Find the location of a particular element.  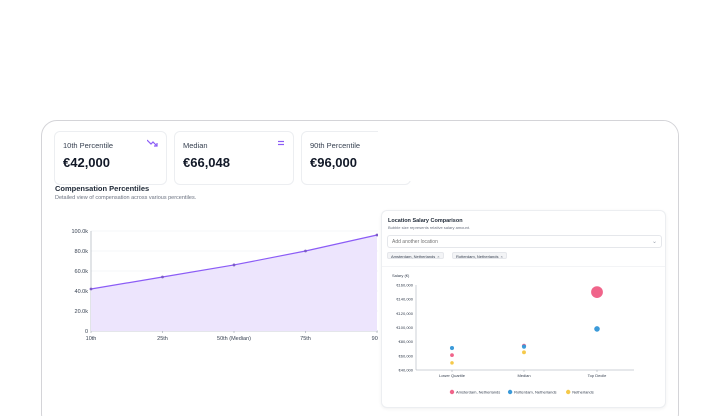

stat-card-p10: 10th Percentile €42,000 is located at coordinates (110, 158).